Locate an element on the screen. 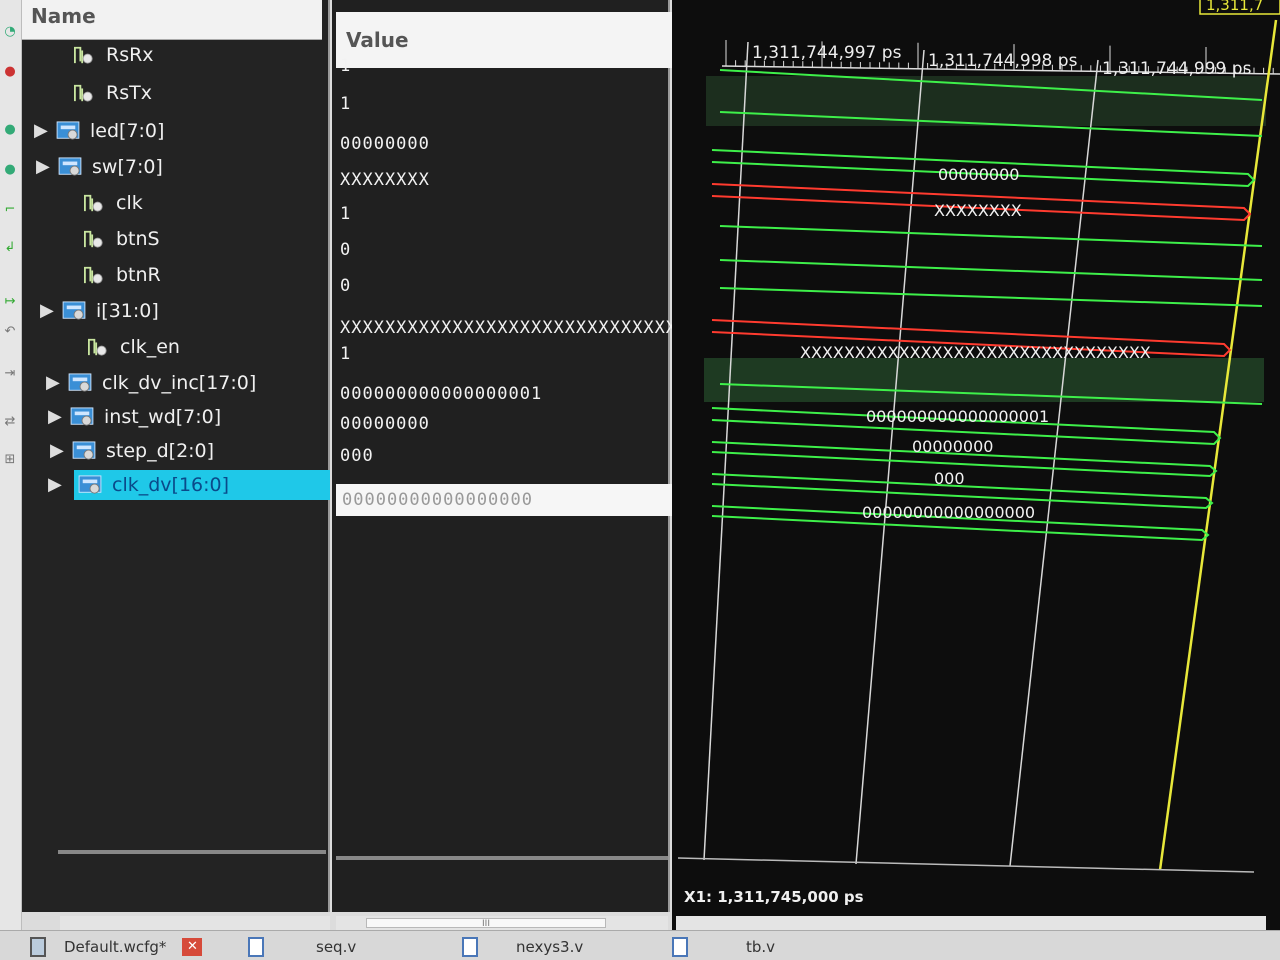 Image resolution: width=1280 pixels, height=960 pixels. signal-value-cell: 000 is located at coordinates (520, 456).